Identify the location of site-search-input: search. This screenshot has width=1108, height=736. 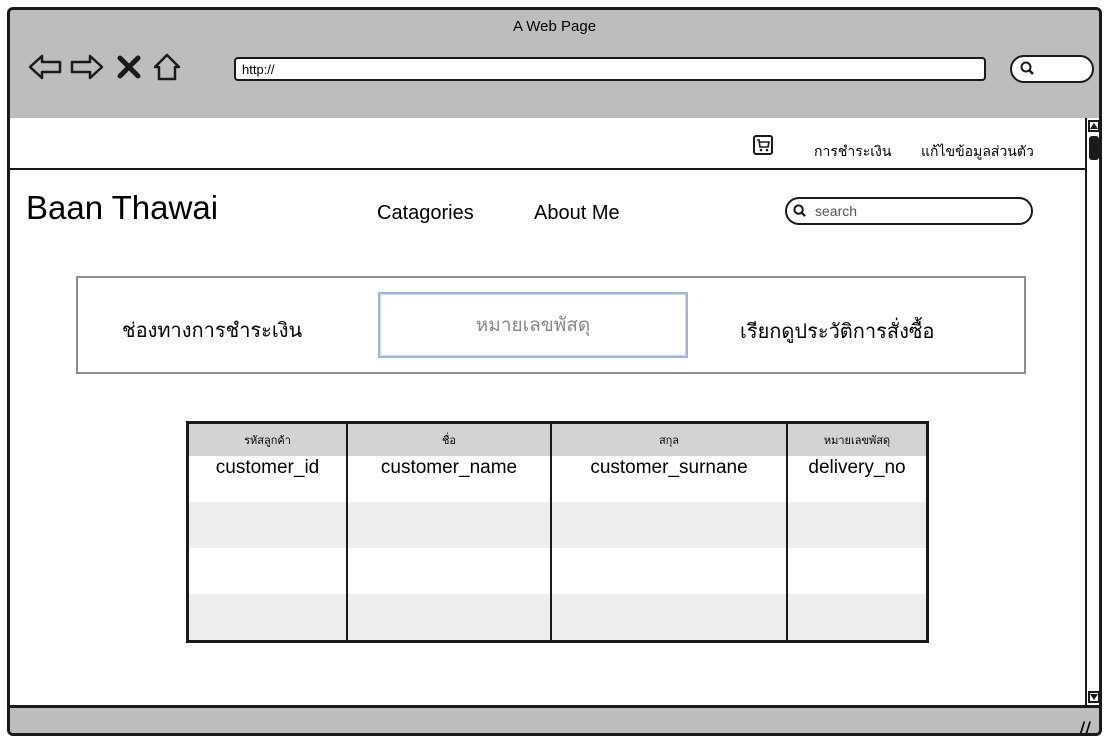
(909, 211).